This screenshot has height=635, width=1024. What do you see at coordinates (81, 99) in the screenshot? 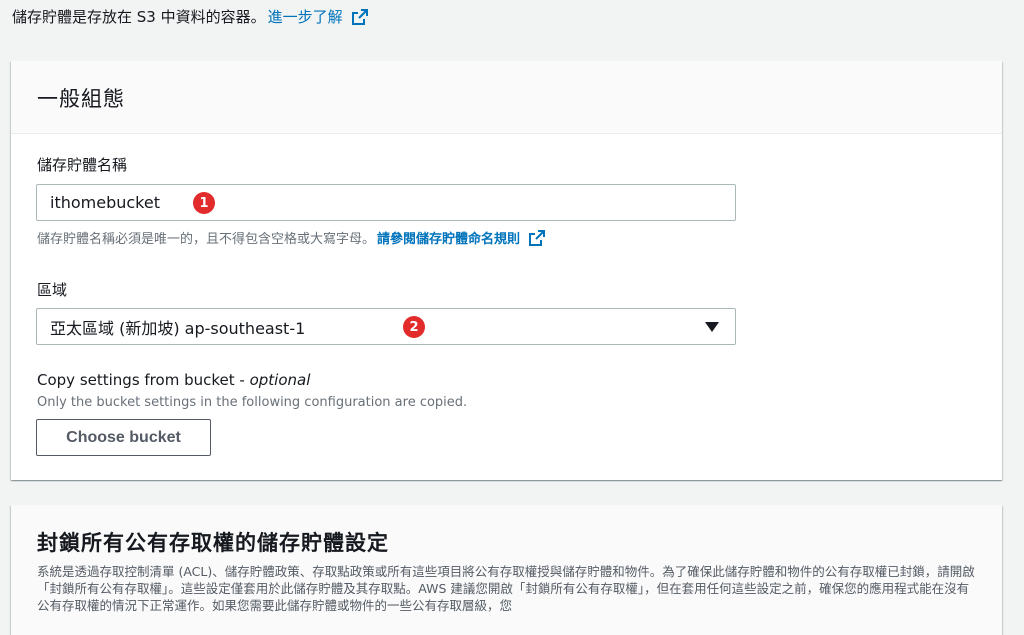
I see `panel-title: 一般組態` at bounding box center [81, 99].